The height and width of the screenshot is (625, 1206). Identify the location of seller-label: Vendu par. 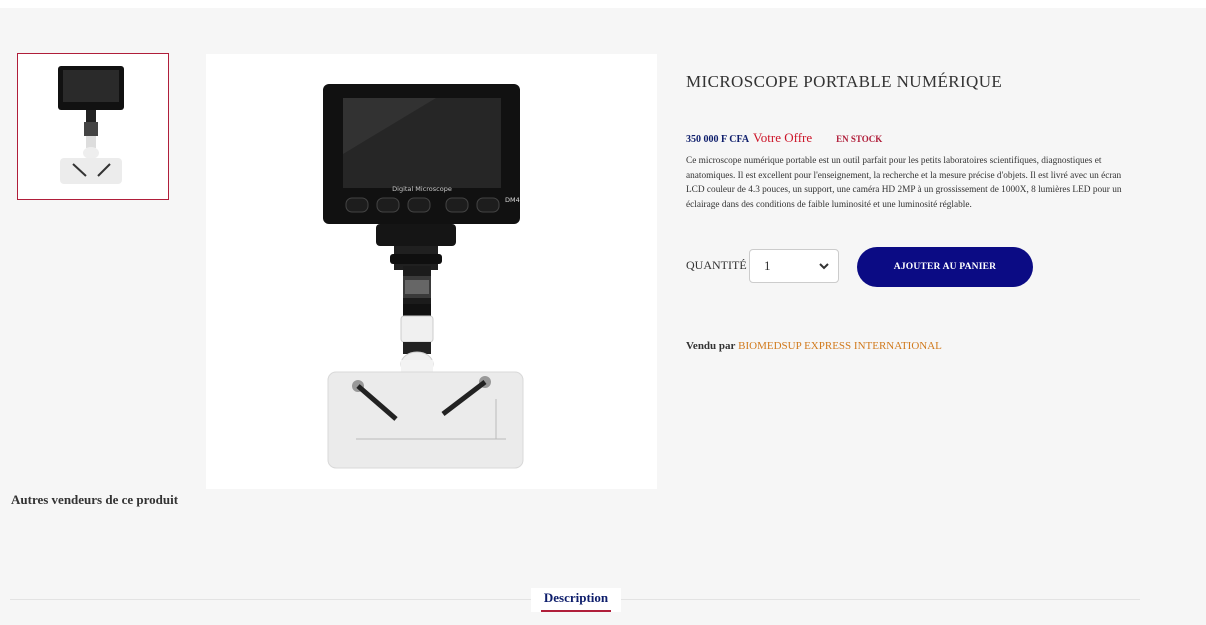
(711, 346).